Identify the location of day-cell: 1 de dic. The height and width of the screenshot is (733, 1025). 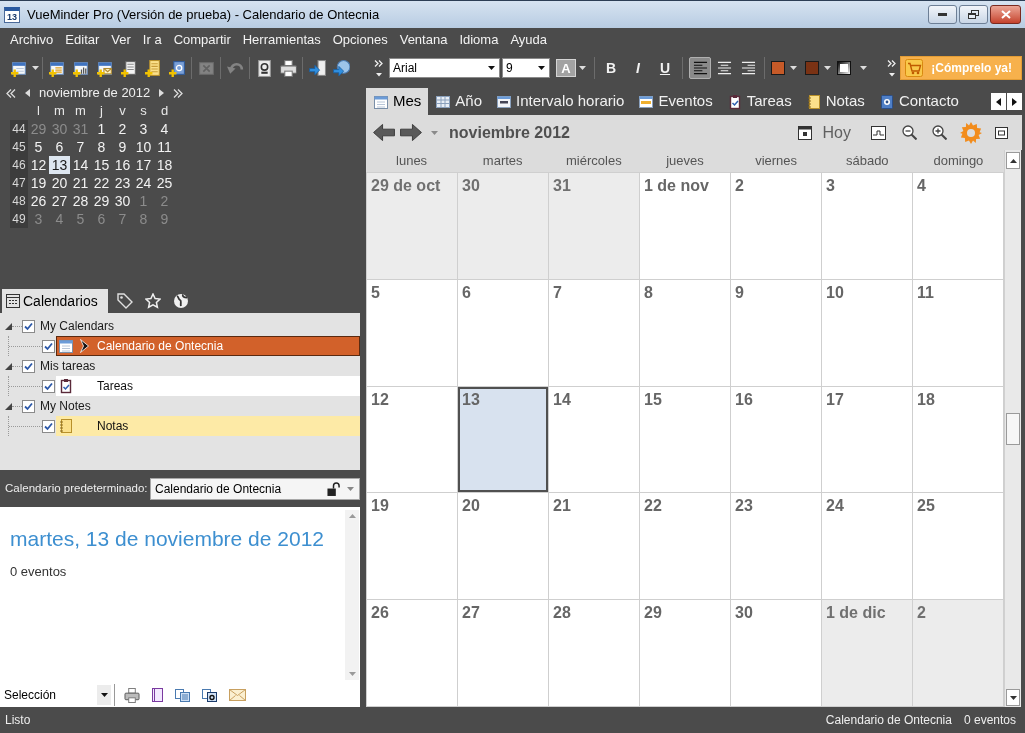
(867, 653).